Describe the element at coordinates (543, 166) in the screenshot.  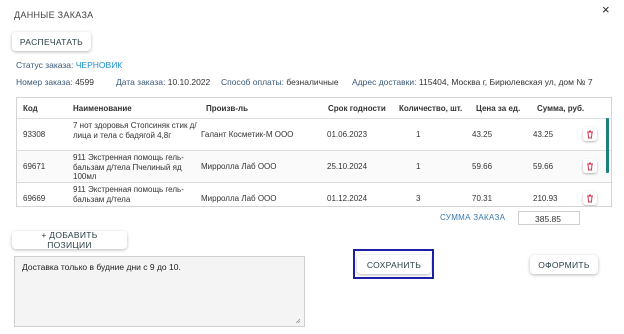
I see `cell-sum: 59.66` at that location.